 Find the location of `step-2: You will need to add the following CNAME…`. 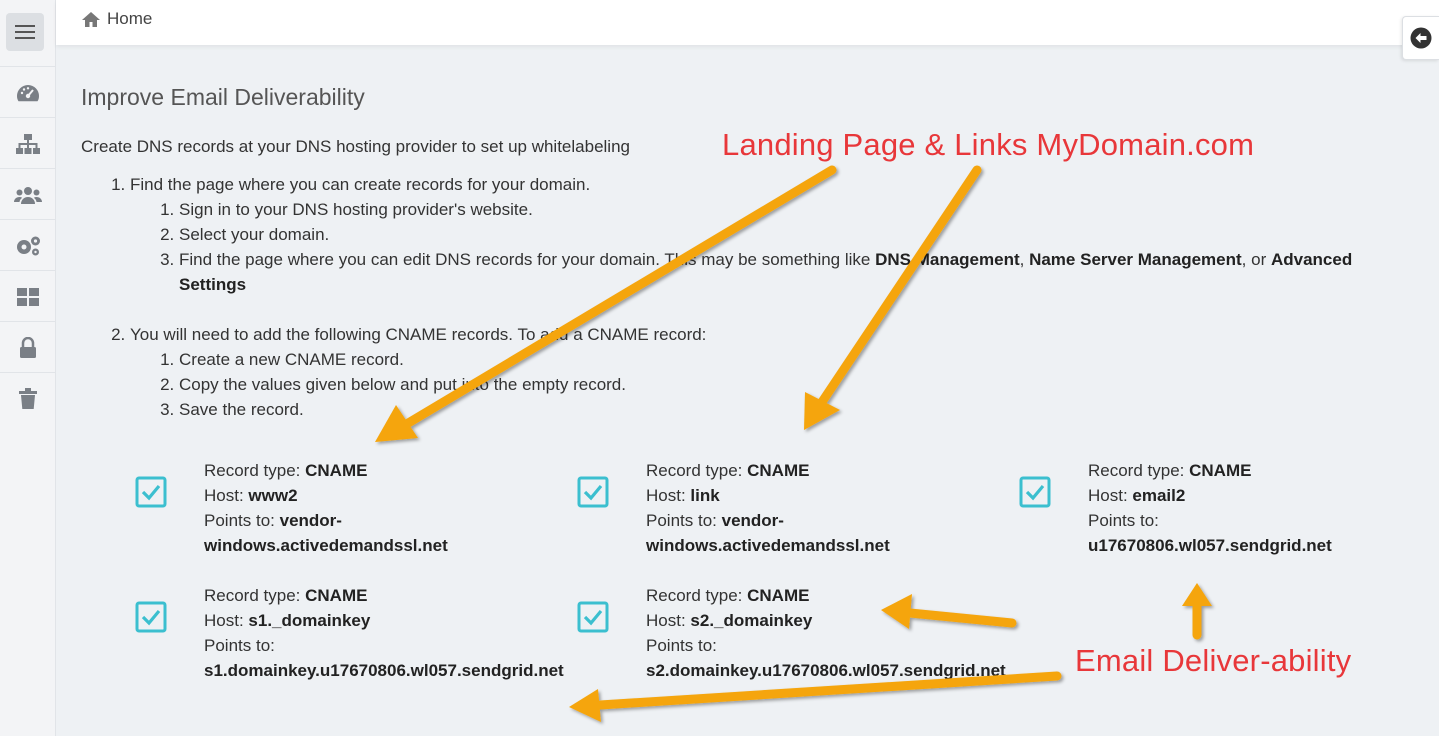

step-2: You will need to add the following CNAME… is located at coordinates (755, 372).